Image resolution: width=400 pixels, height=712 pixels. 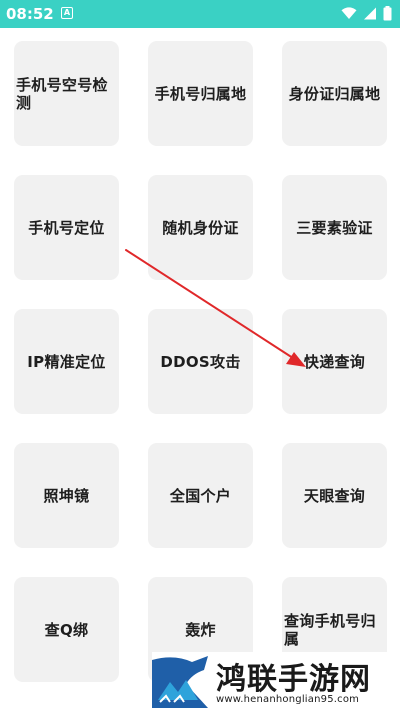 I want to click on status-icons, so click(x=366, y=13).